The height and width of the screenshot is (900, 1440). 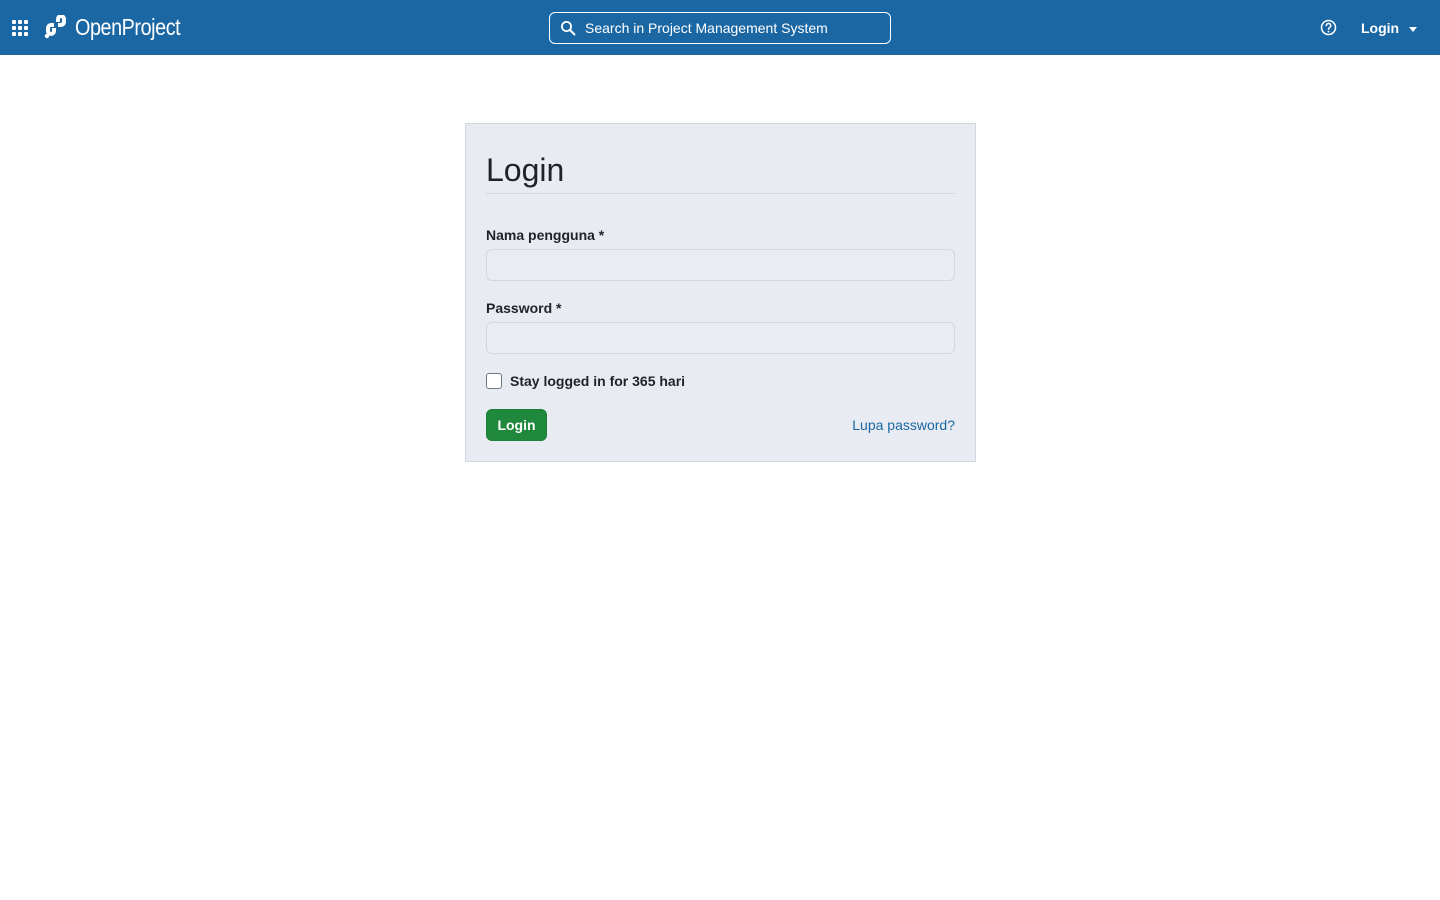 I want to click on remember-me: Stay logged in for 365 hari, so click(x=585, y=381).